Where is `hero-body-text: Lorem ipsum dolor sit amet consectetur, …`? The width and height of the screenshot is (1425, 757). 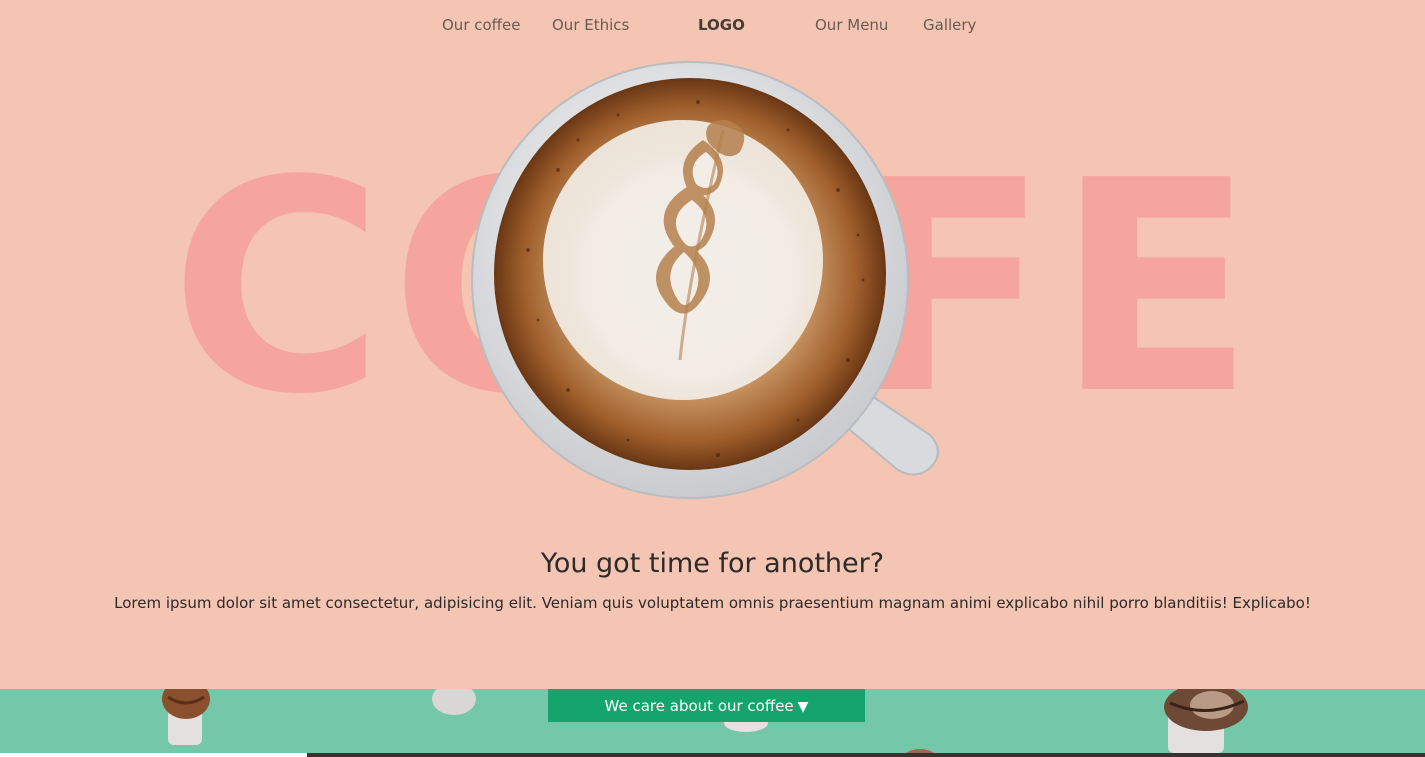 hero-body-text: Lorem ipsum dolor sit amet consectetur, … is located at coordinates (712, 603).